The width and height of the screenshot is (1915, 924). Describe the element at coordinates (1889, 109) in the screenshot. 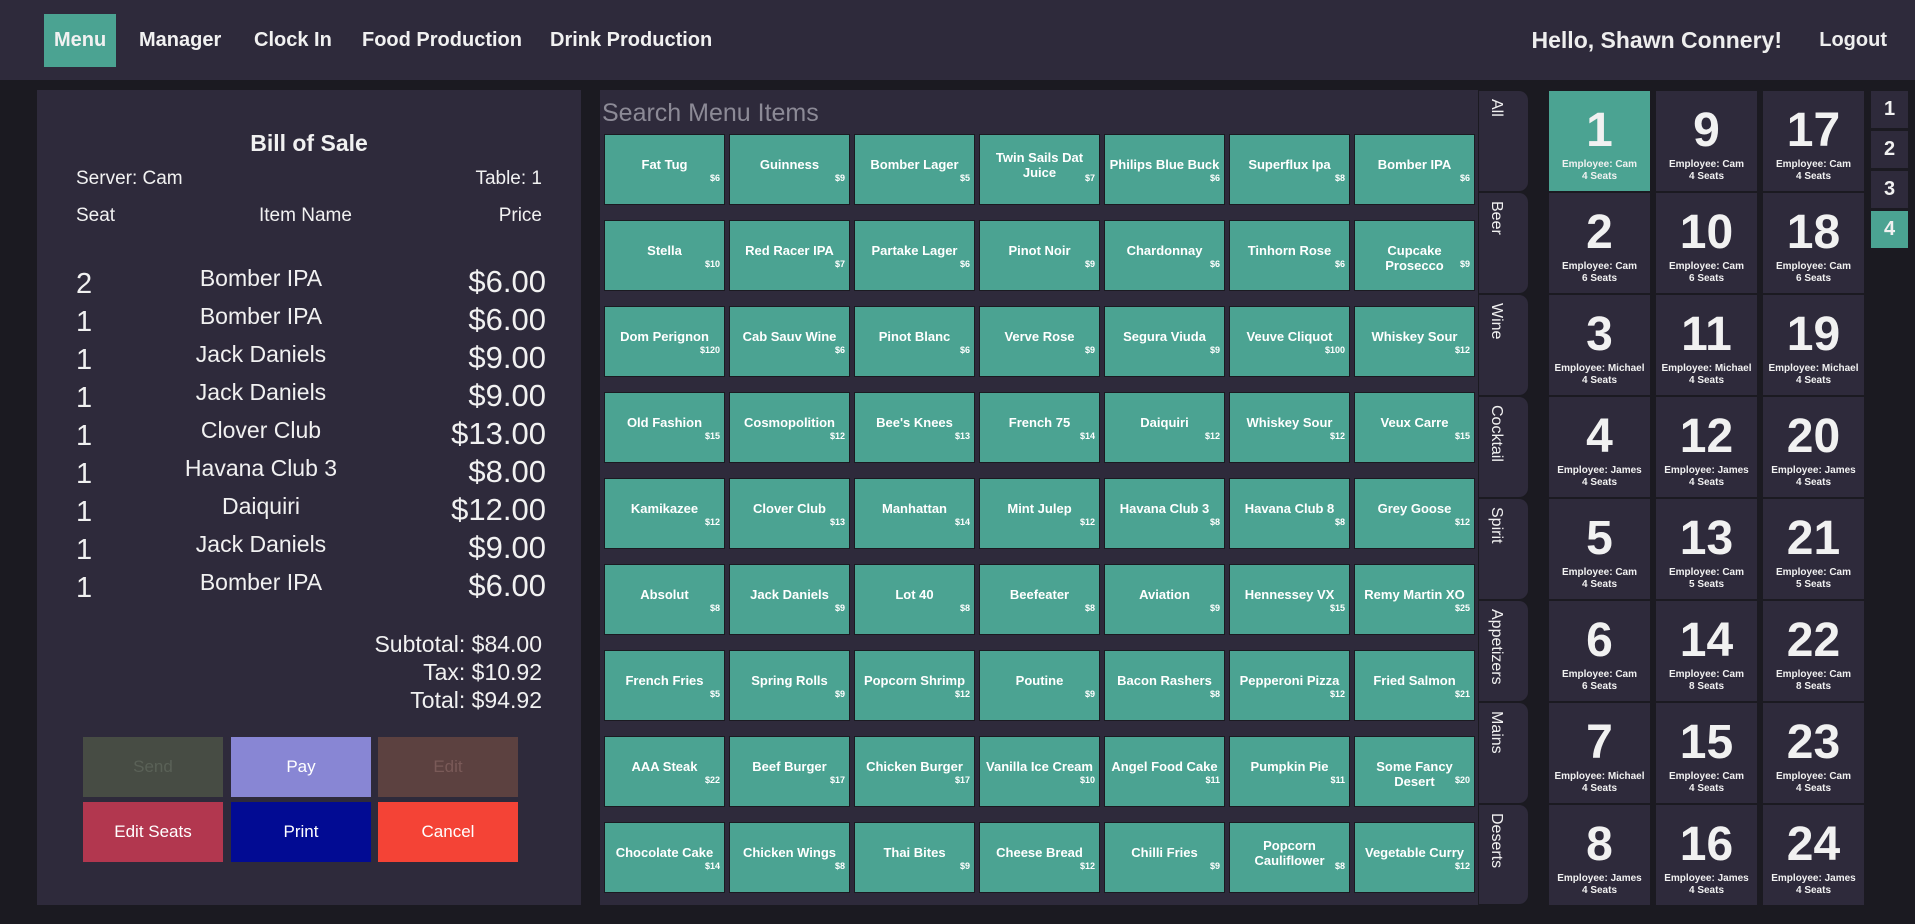

I see `table-page-tab: 1` at that location.